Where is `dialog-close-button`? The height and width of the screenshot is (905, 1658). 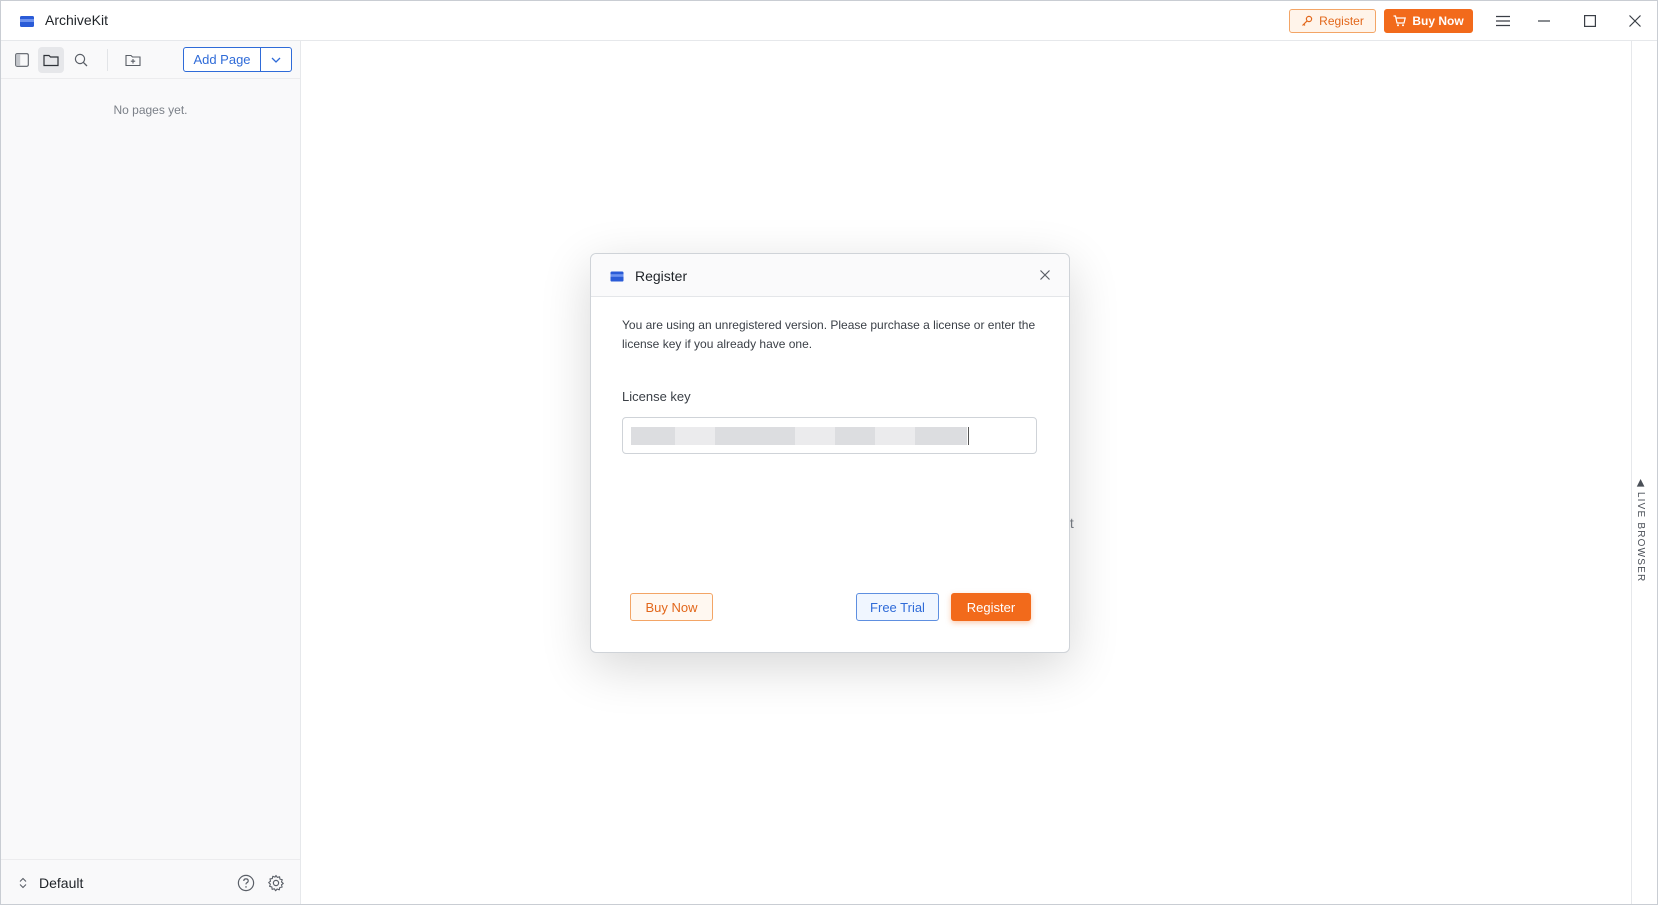 dialog-close-button is located at coordinates (1045, 275).